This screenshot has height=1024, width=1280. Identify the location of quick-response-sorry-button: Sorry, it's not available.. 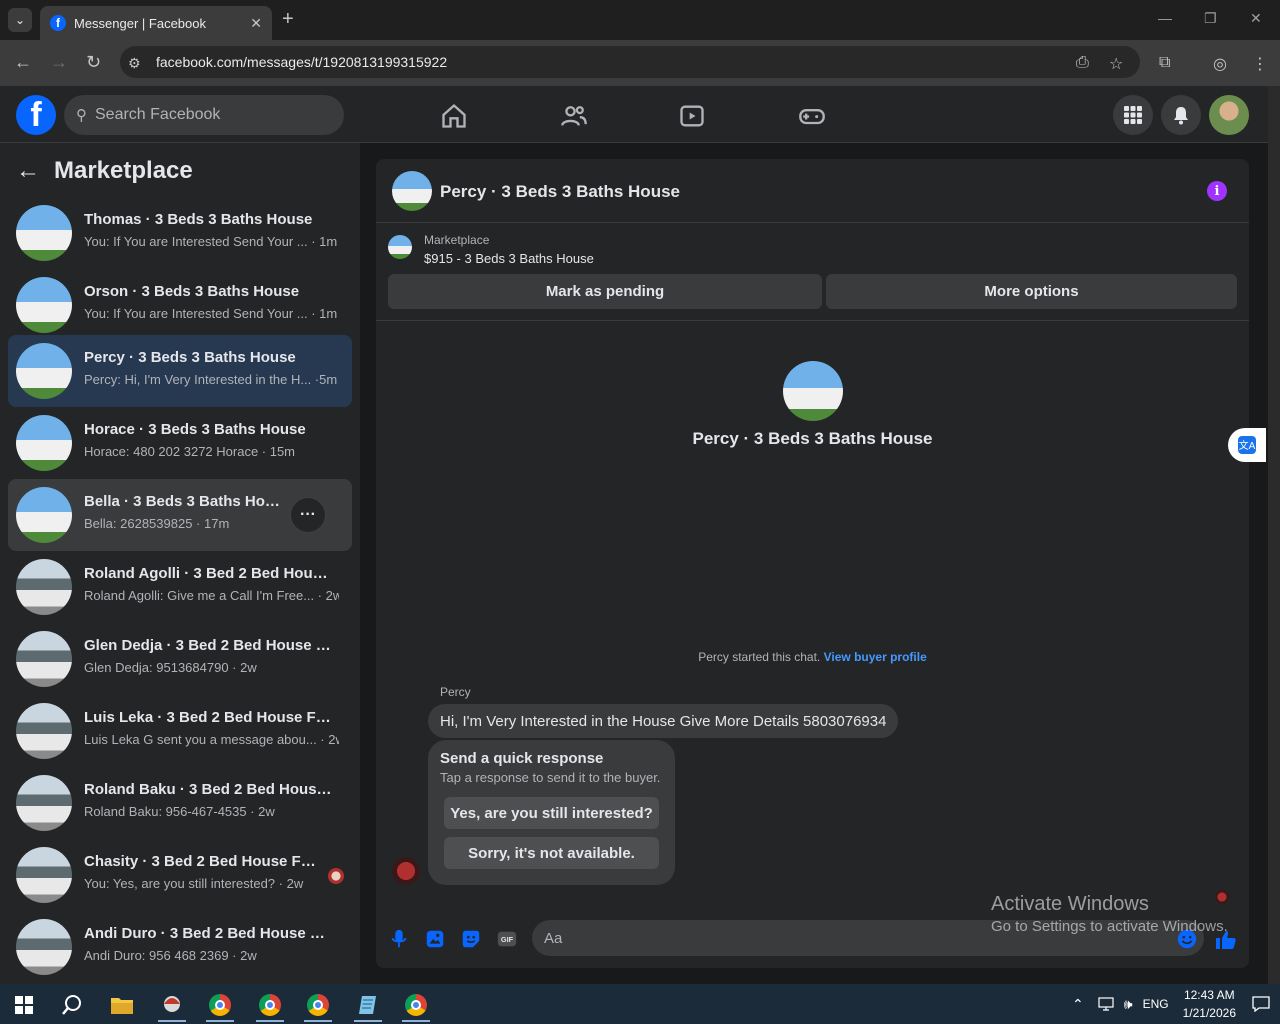
(551, 853).